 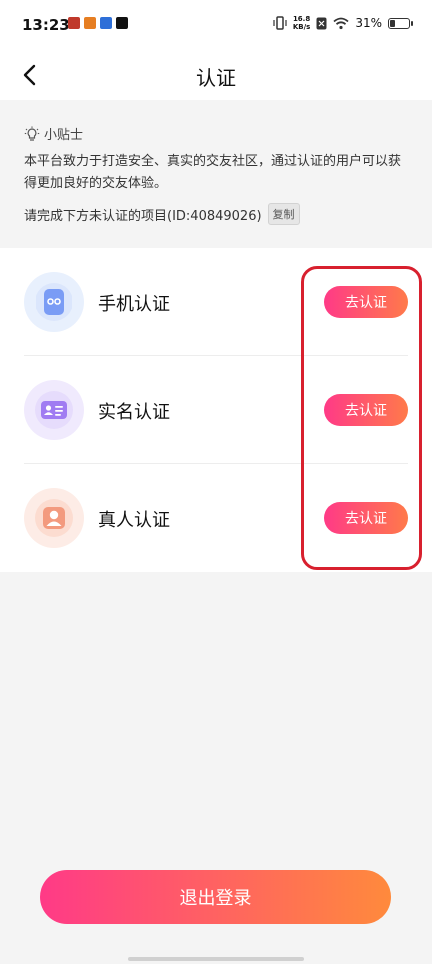 What do you see at coordinates (301, 23) in the screenshot?
I see `network-speed: 16.8 KB/s` at bounding box center [301, 23].